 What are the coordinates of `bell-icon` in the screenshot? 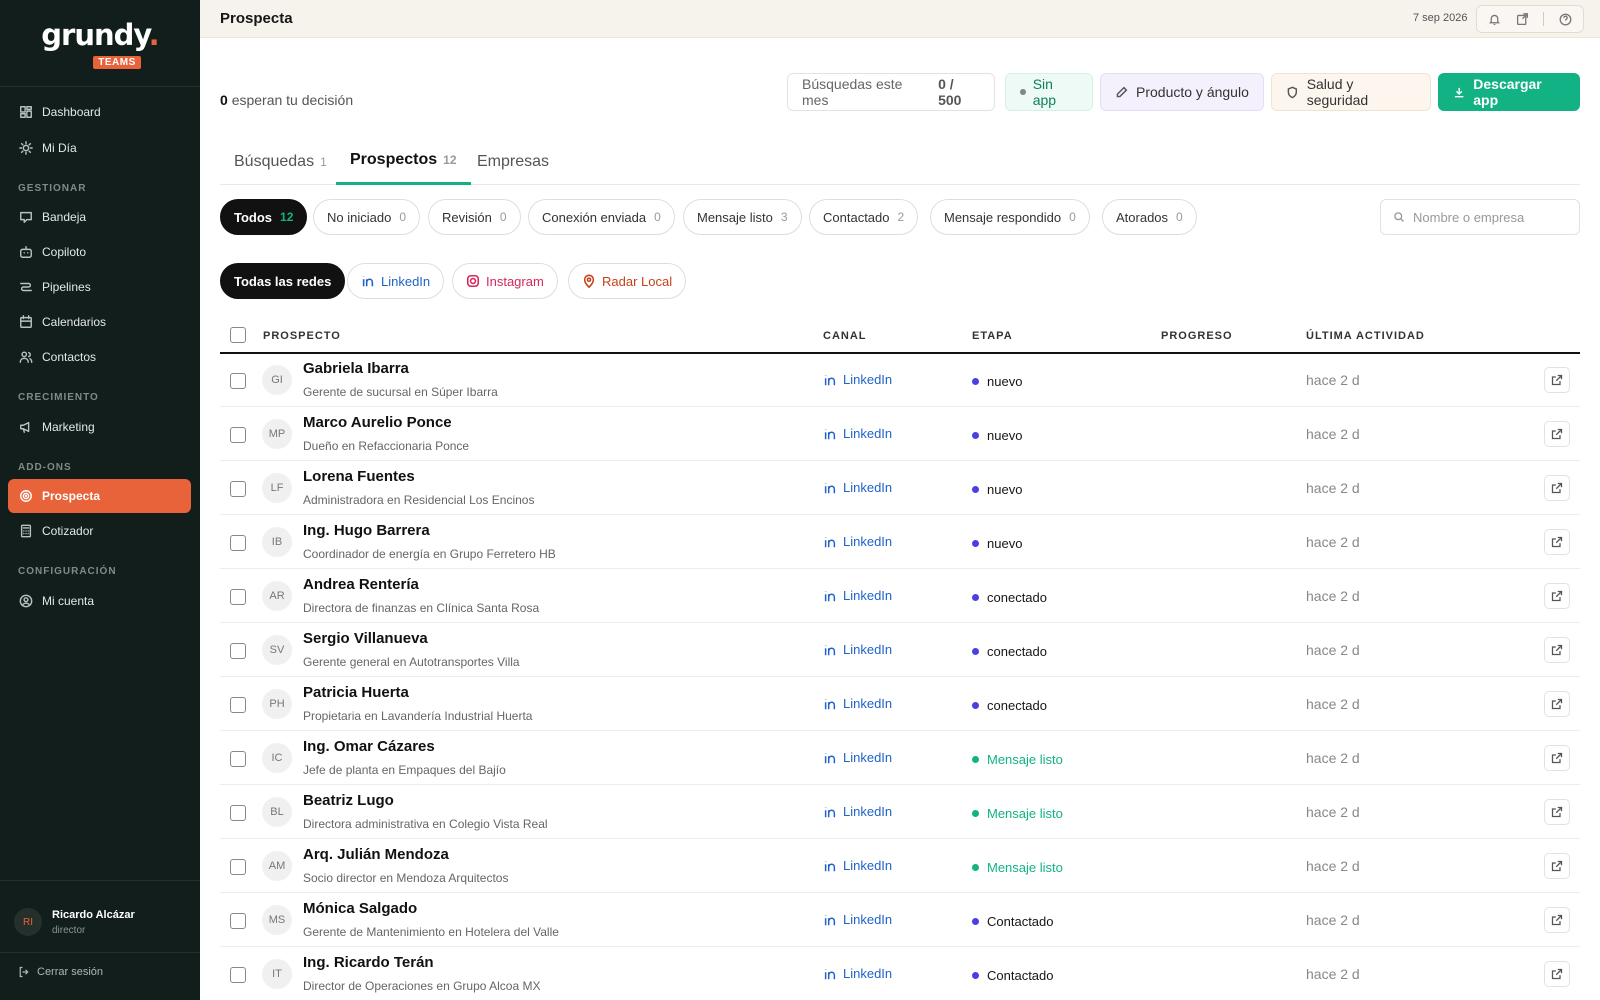 It's located at (1494, 19).